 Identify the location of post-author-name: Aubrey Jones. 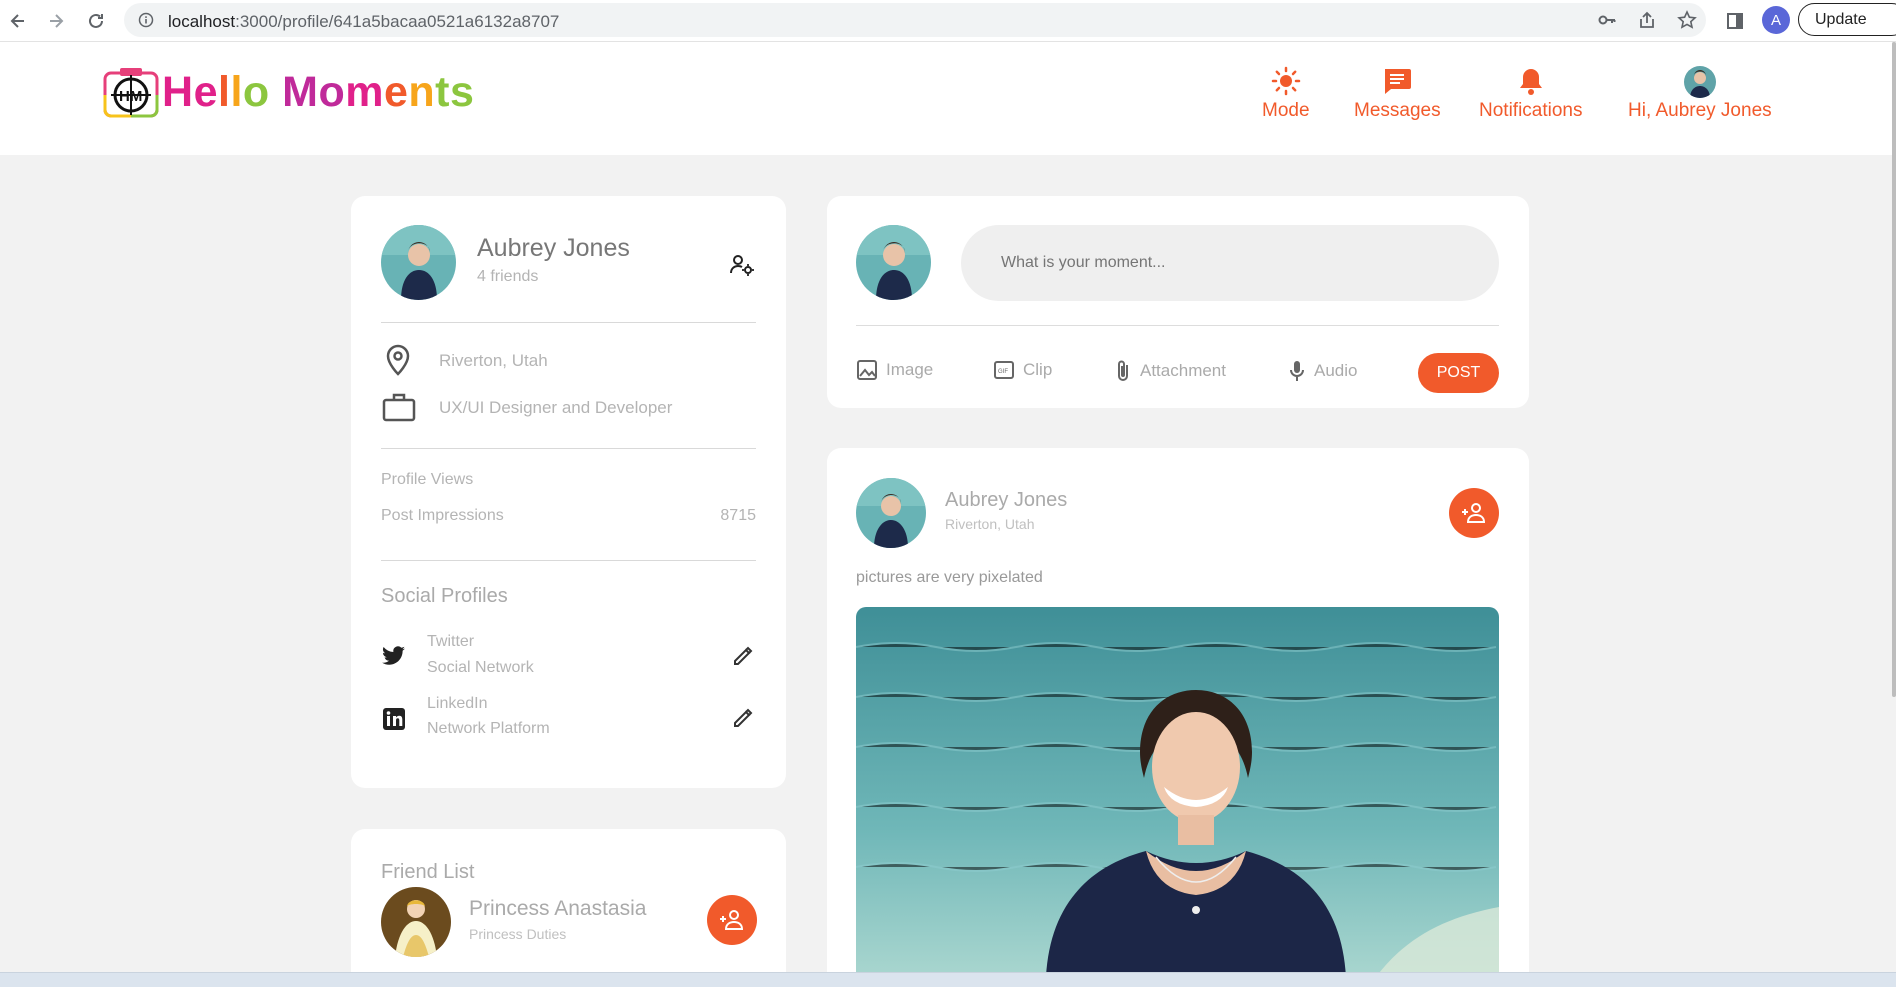
(1006, 500).